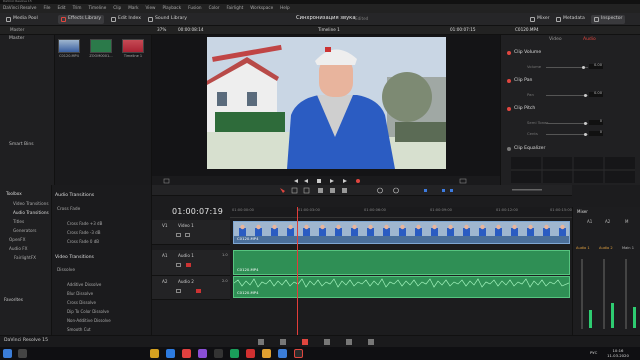 This screenshot has height=360, width=640. What do you see at coordinates (89, 321) in the screenshot?
I see `transition-item: Non-Additive Dissolve` at bounding box center [89, 321].